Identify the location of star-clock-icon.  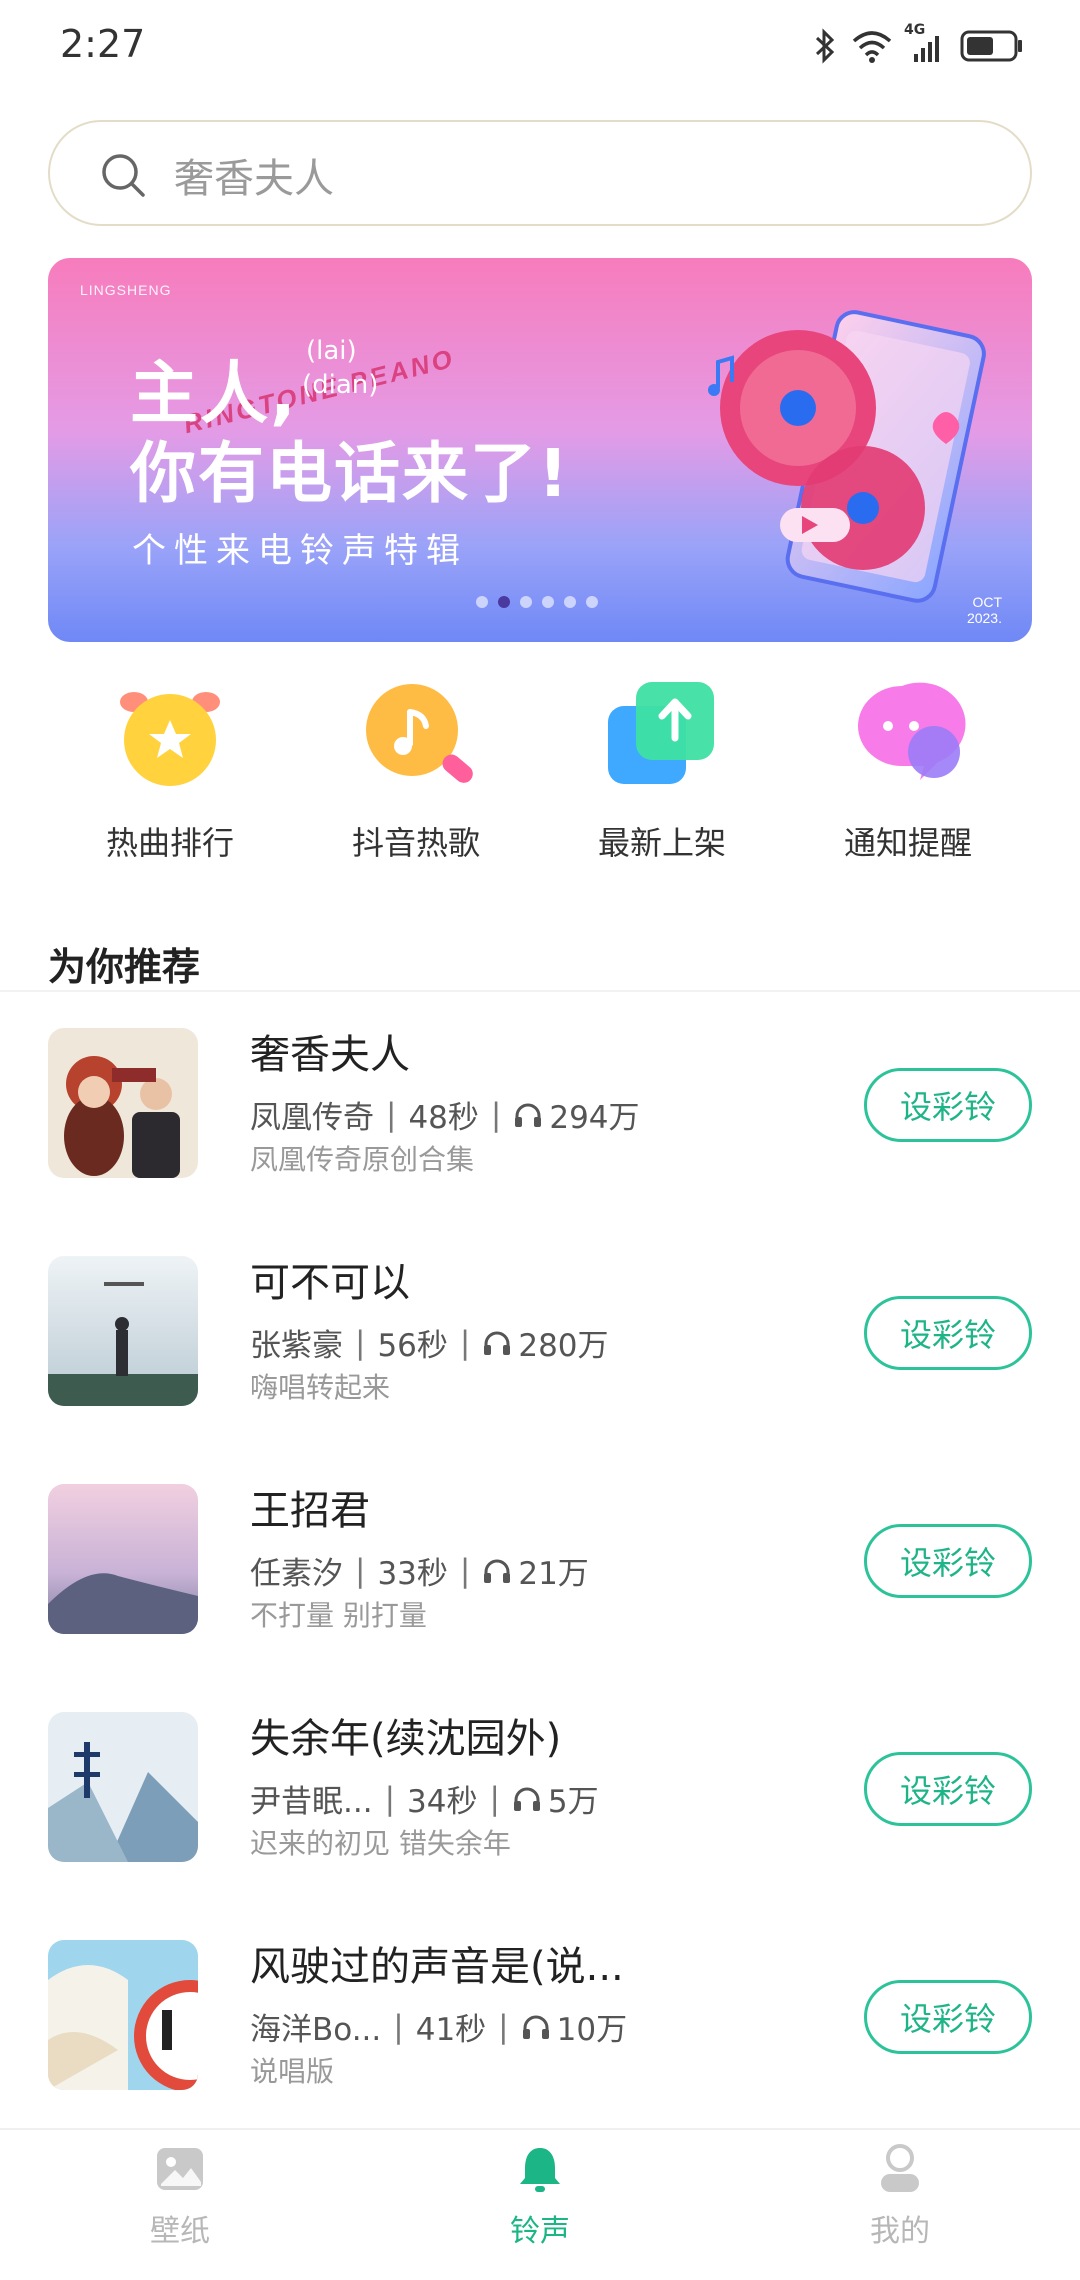
(170, 736).